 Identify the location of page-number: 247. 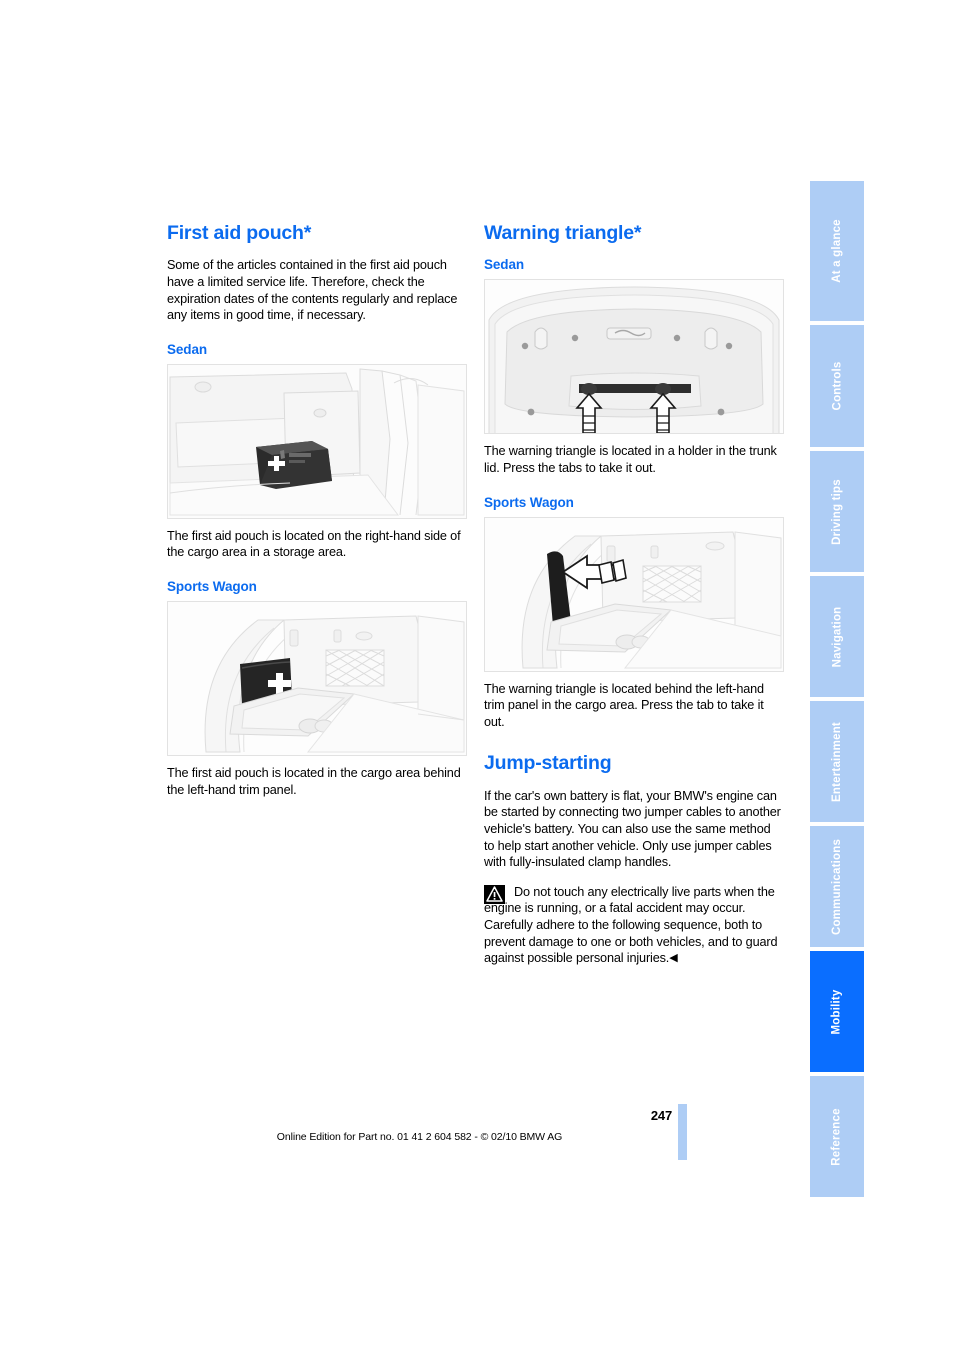
(661, 1115).